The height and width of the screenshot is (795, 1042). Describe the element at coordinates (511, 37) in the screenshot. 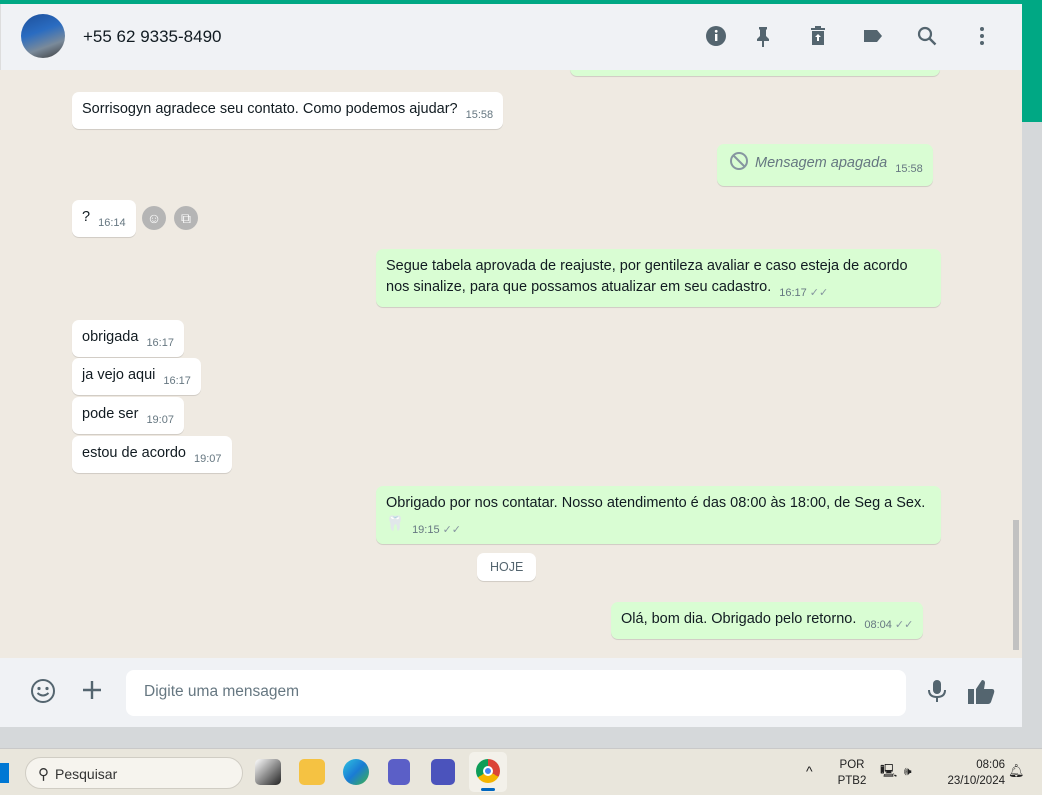

I see `chat-header: +55 62 9335-8490` at that location.